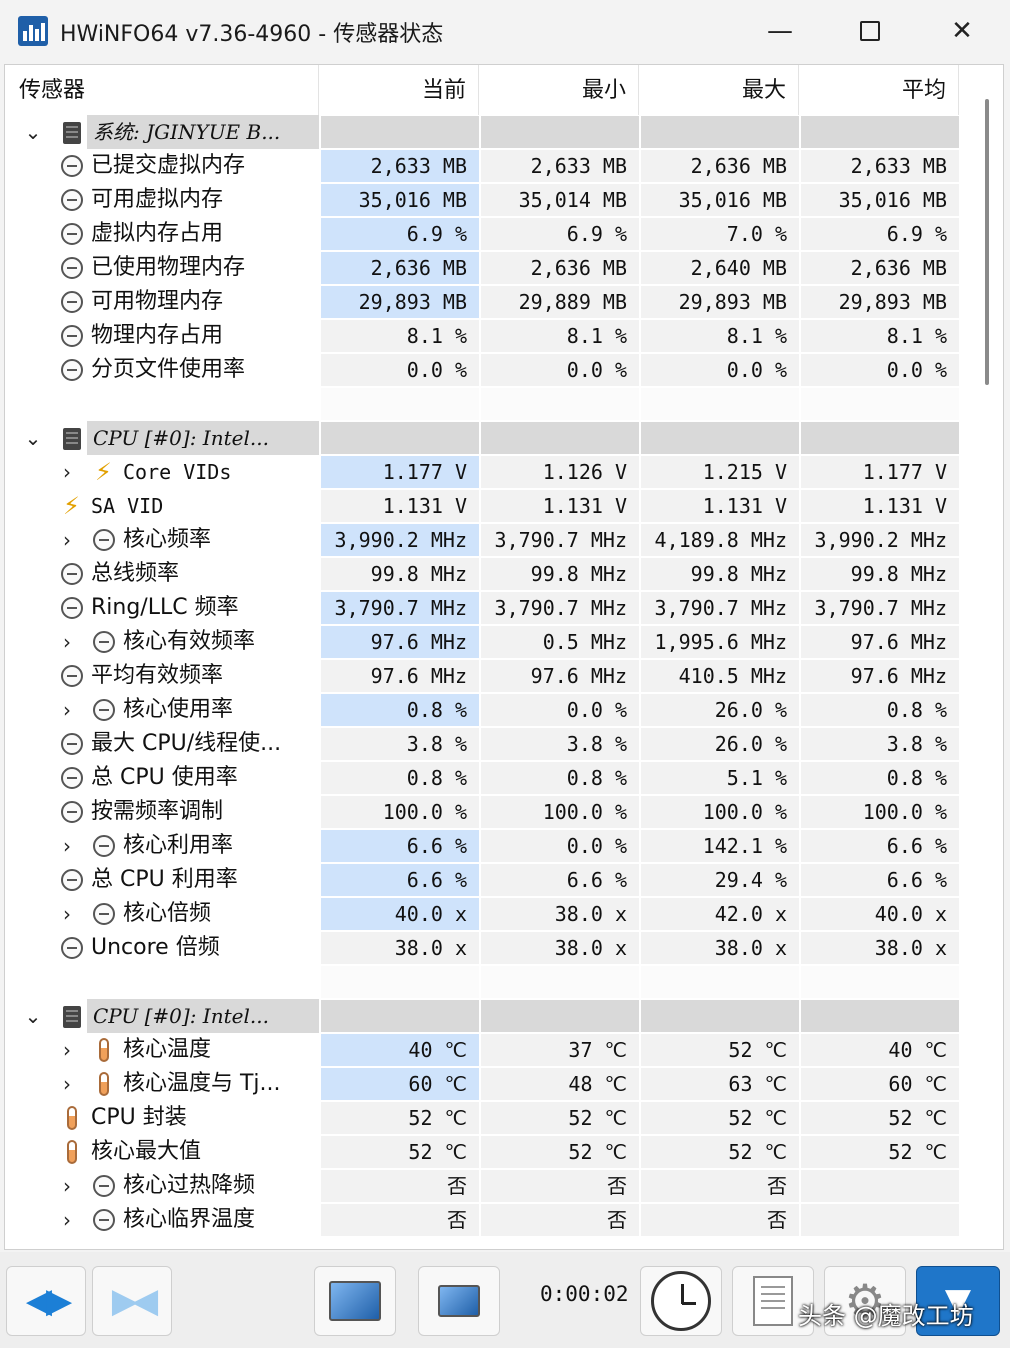 Image resolution: width=1010 pixels, height=1348 pixels. I want to click on sensor-row: 最大 CPU/线程使... 3.8 % 3.8 % 26.0 % 3.8 %, so click(483, 744).